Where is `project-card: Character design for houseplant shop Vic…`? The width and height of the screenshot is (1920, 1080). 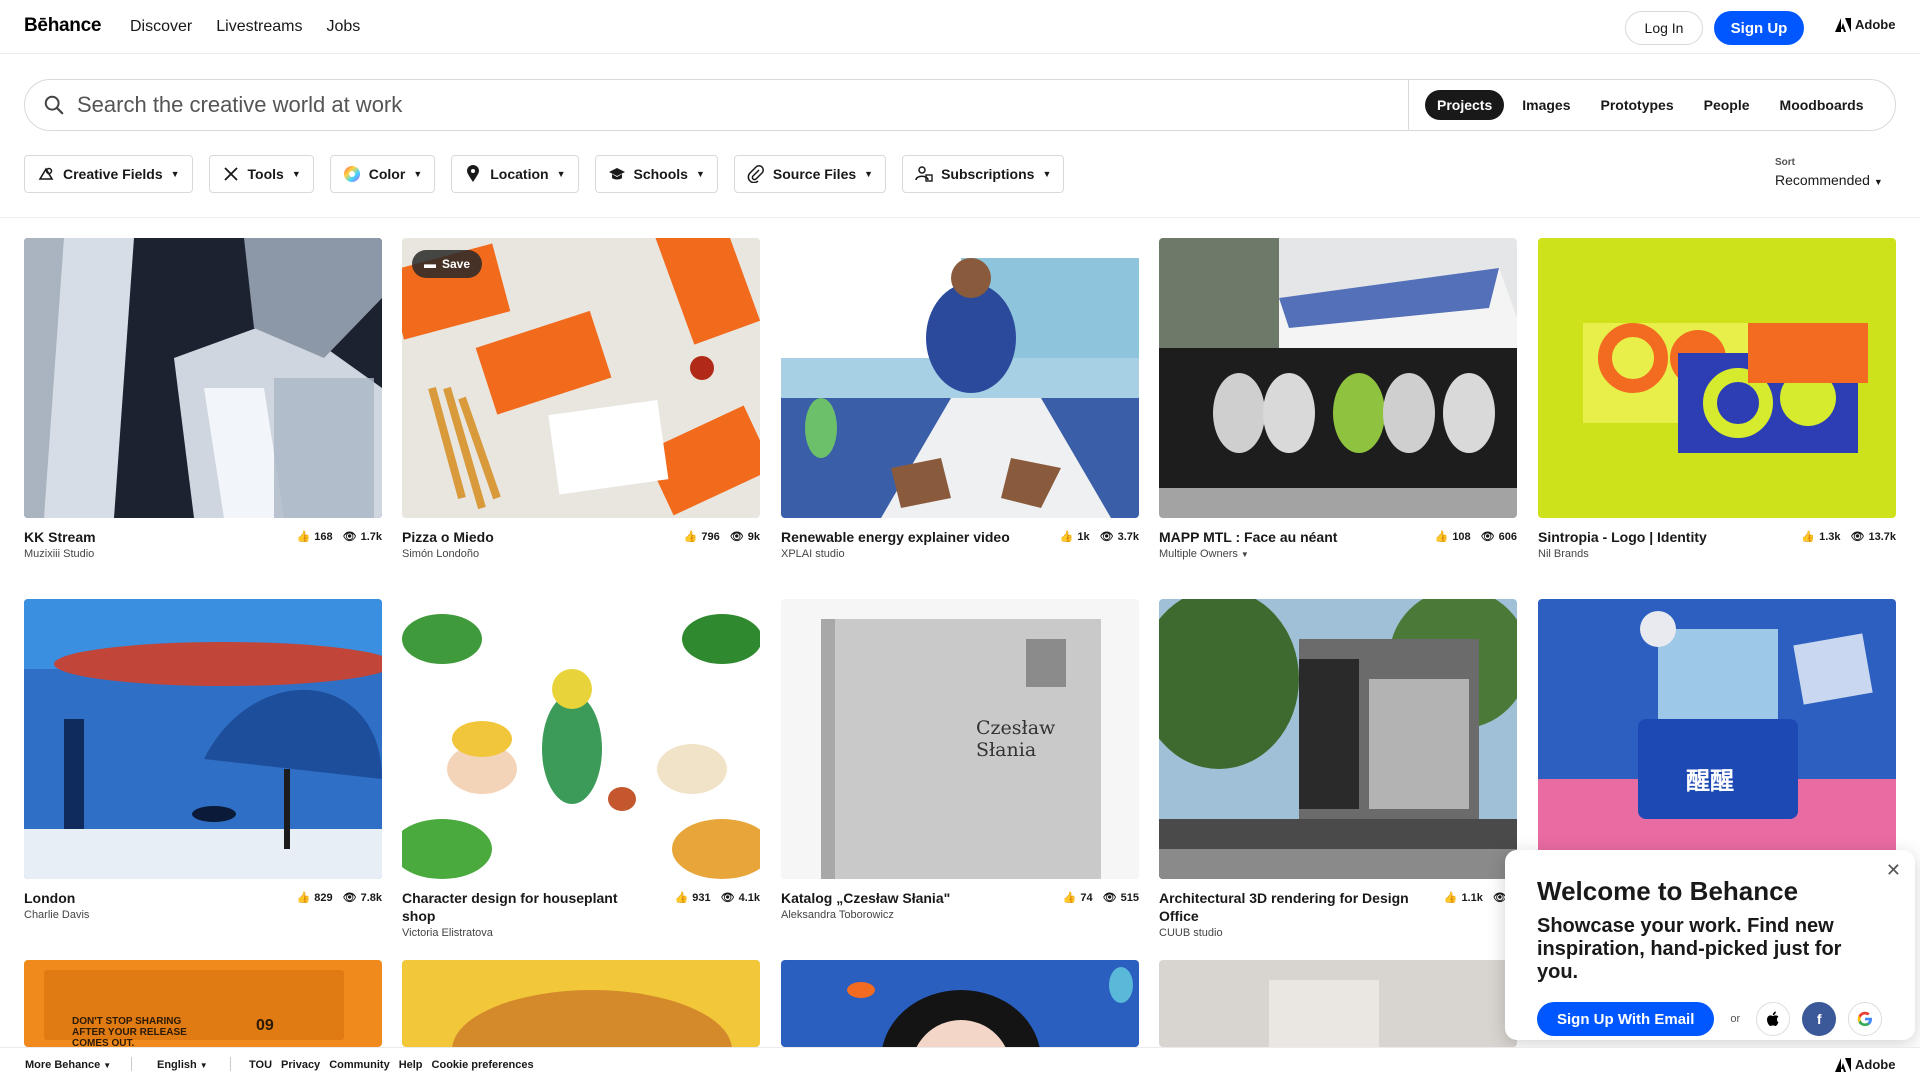 project-card: Character design for houseplant shop Vic… is located at coordinates (581, 769).